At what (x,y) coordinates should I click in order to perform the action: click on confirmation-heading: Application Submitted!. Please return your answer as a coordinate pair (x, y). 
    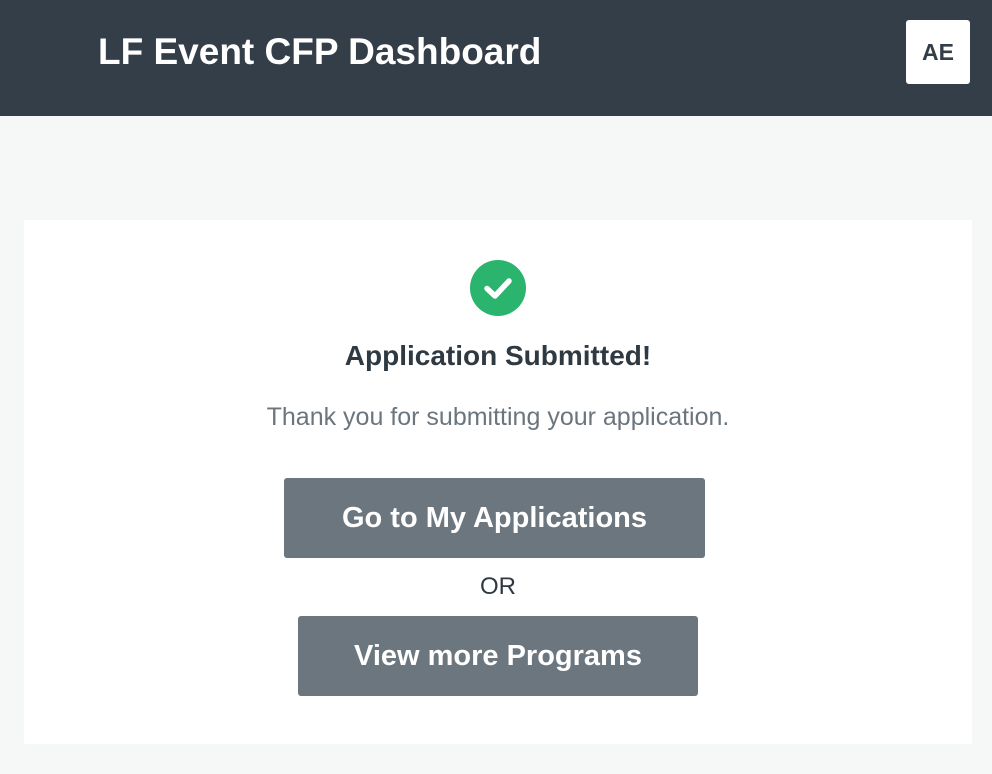
    Looking at the image, I should click on (498, 355).